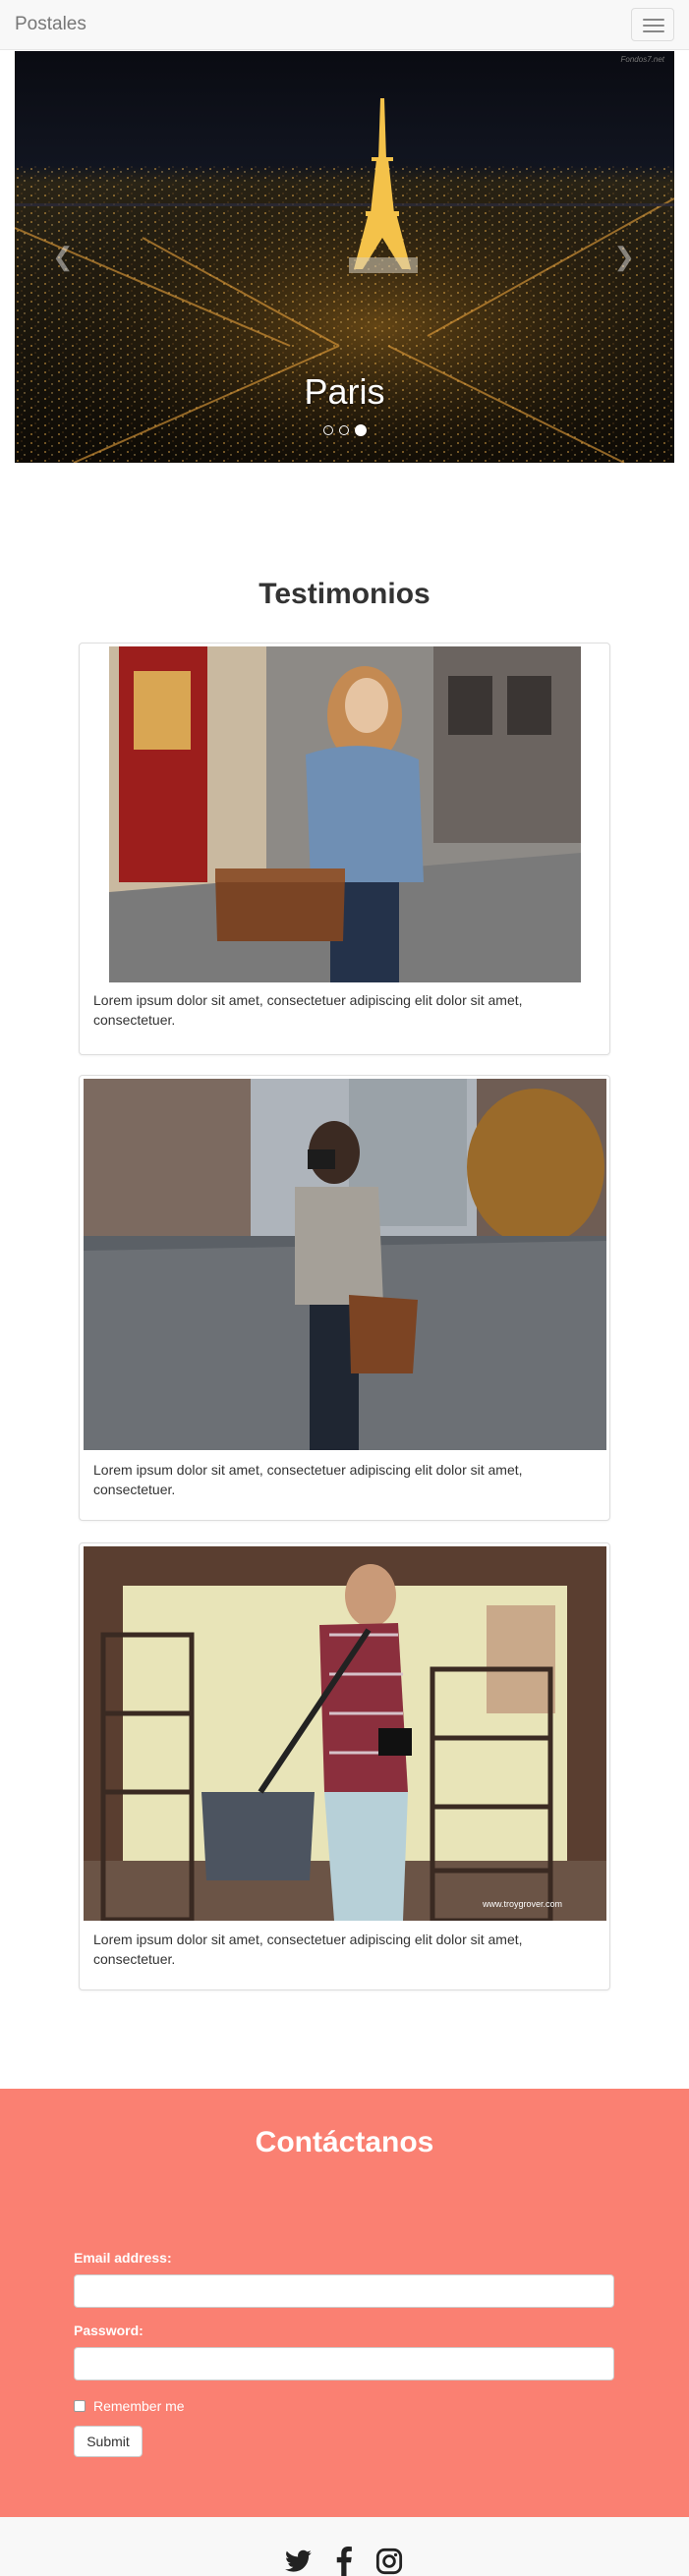 The image size is (689, 2576). What do you see at coordinates (80, 2406) in the screenshot?
I see `remember-checkbox` at bounding box center [80, 2406].